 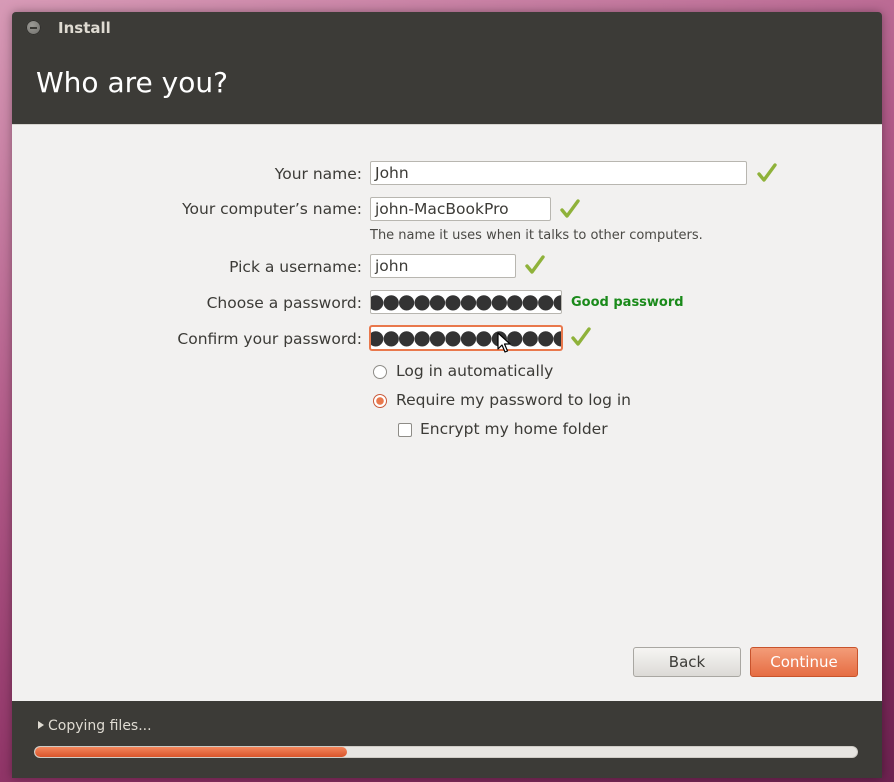 I want to click on username-field: john, so click(x=443, y=266).